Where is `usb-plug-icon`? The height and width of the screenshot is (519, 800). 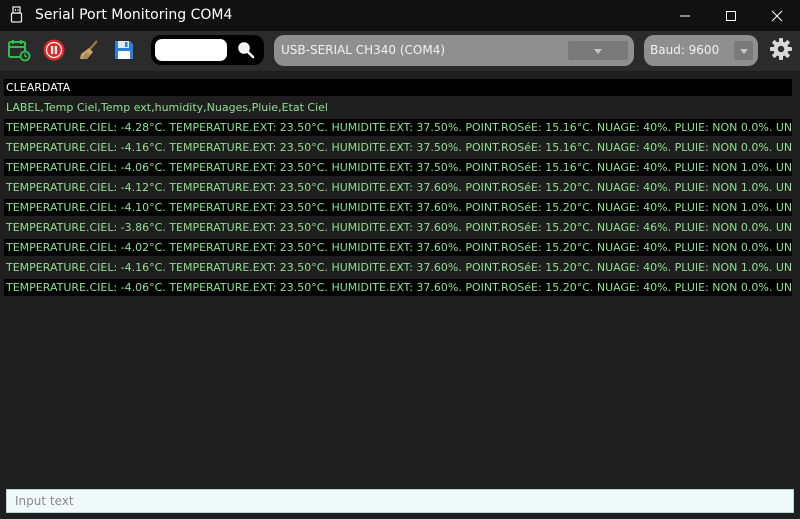 usb-plug-icon is located at coordinates (16, 14).